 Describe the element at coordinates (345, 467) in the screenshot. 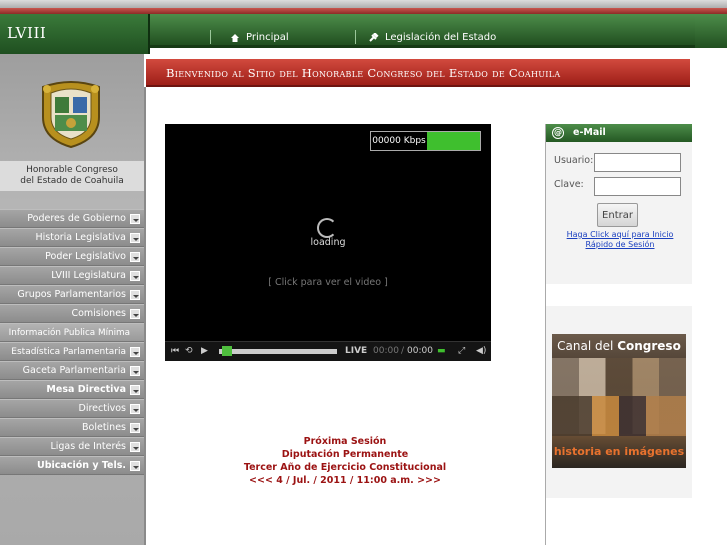

I see `session-period: Tercer Año de Ejercicio Constitucional` at that location.